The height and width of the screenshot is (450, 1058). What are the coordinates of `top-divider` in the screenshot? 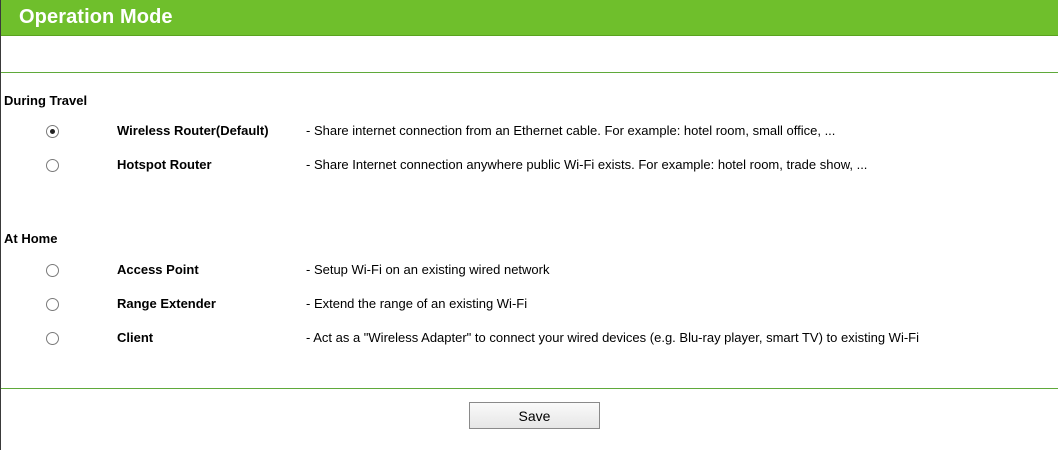 It's located at (529, 72).